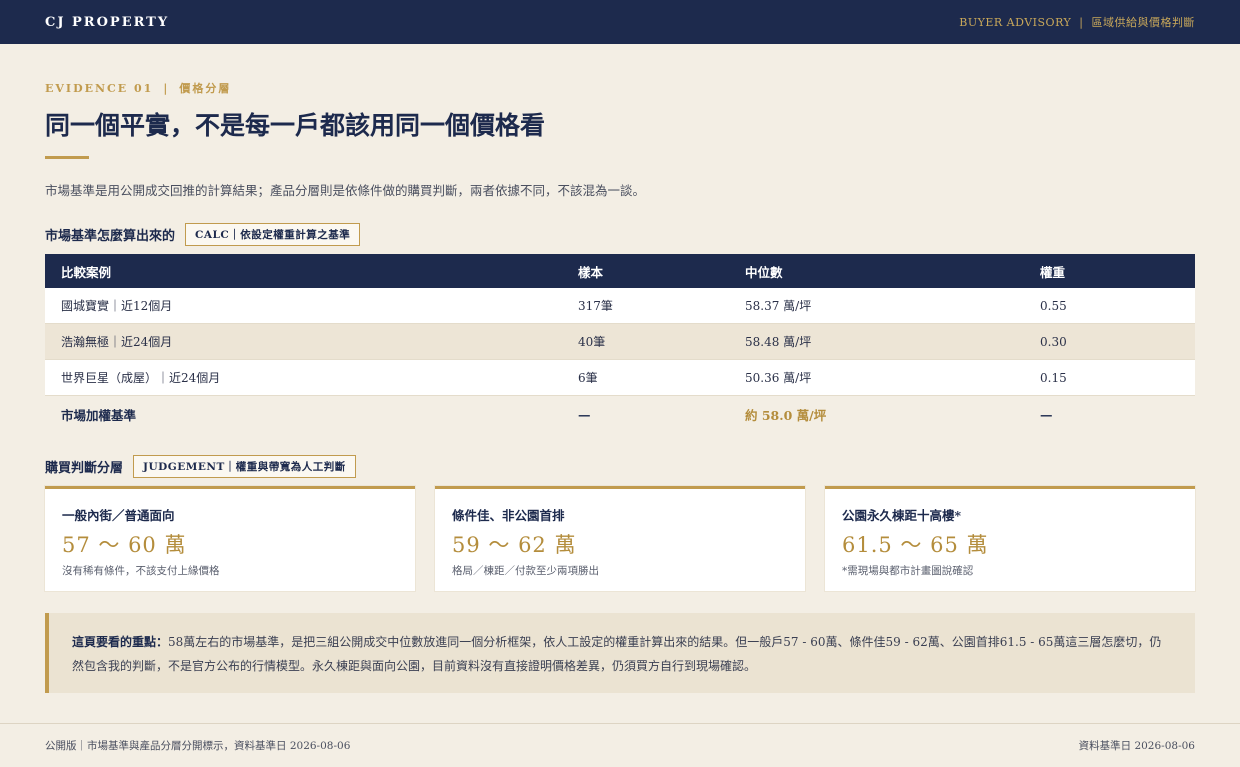 The image size is (1240, 767). I want to click on calc-section-label: 市場基準怎麼算出來的, so click(110, 236).